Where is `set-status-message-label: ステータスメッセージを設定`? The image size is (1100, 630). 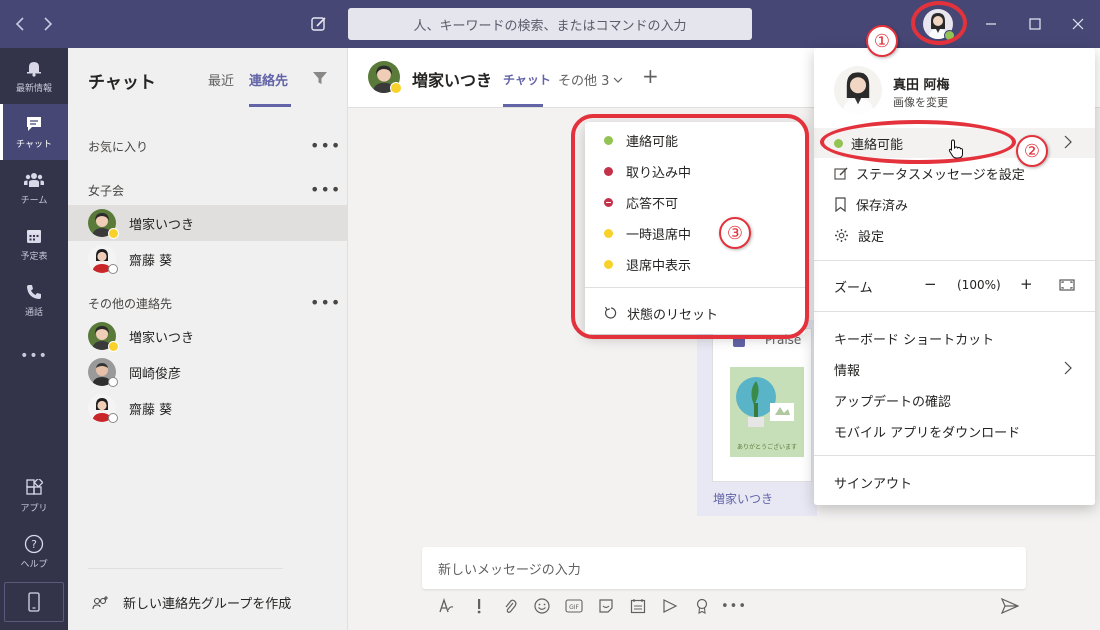 set-status-message-label: ステータスメッセージを設定 is located at coordinates (940, 175).